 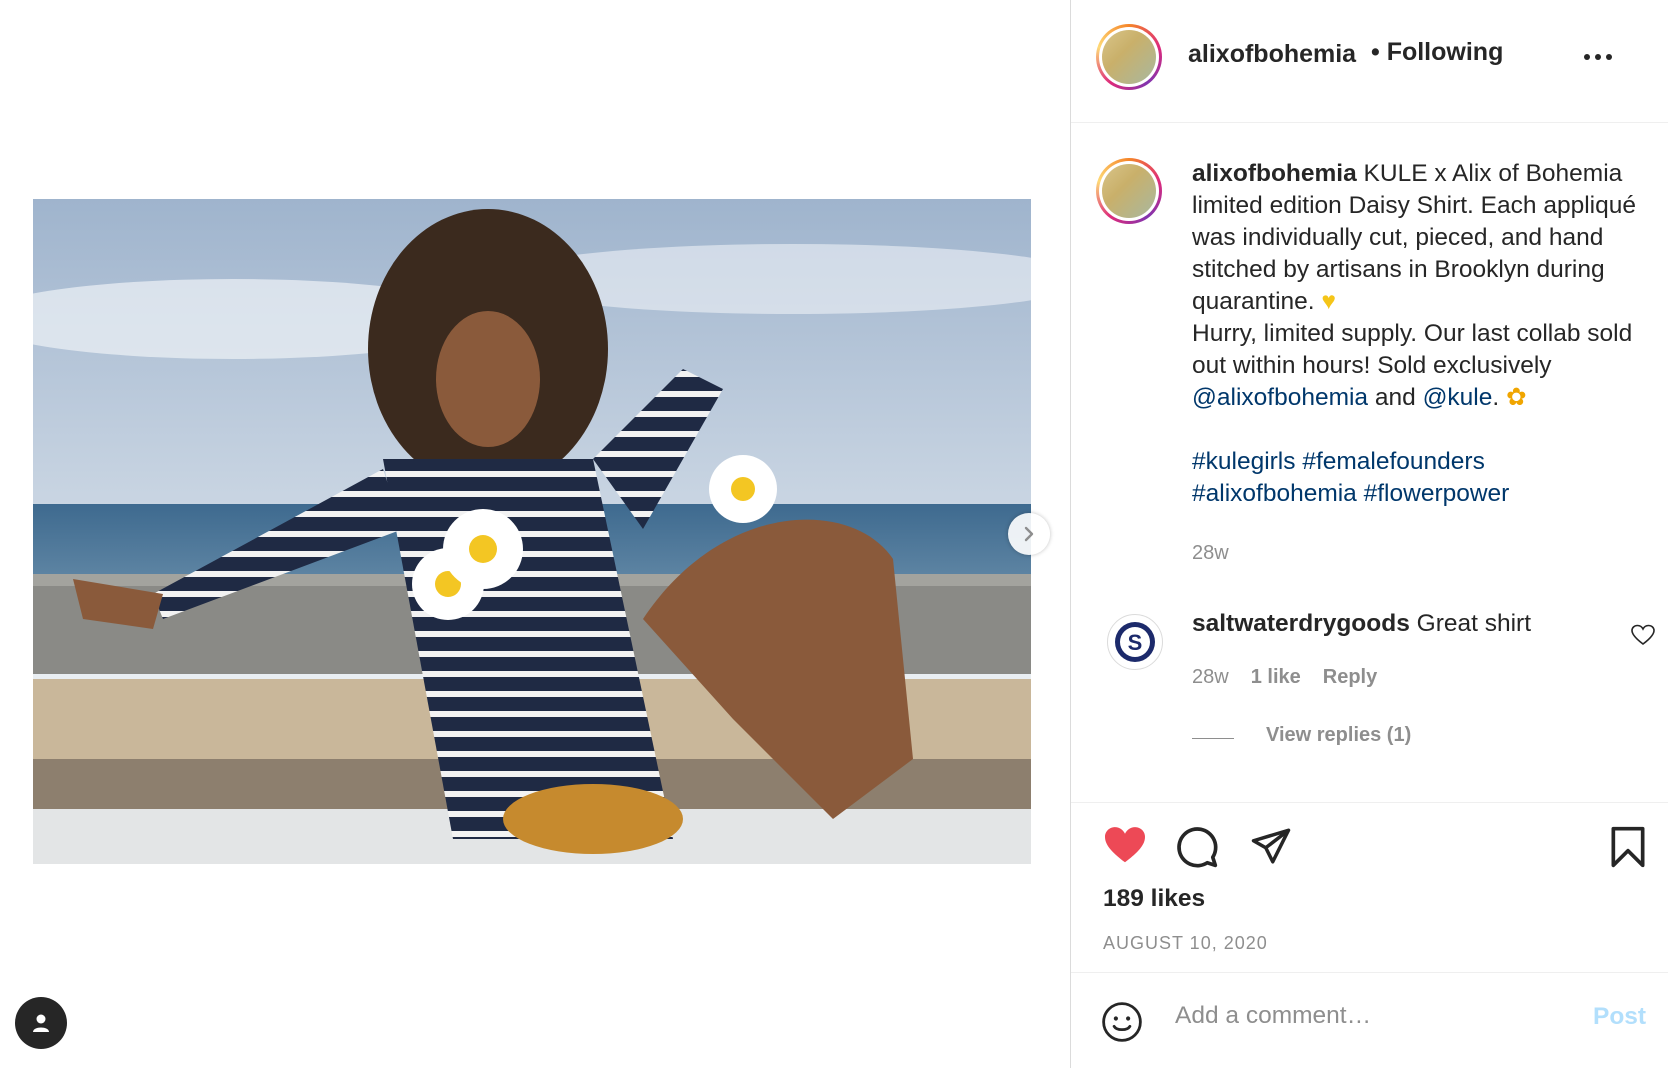 I want to click on comment-body: Great shirt, so click(x=1474, y=623).